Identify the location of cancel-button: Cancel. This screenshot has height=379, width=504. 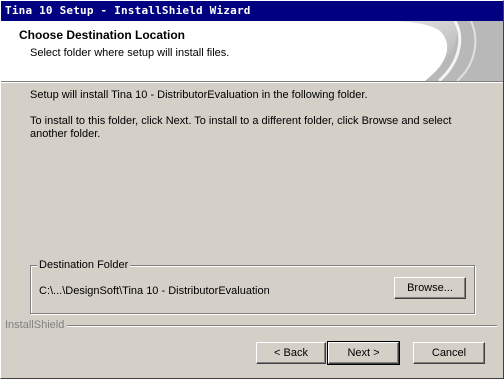
(449, 353).